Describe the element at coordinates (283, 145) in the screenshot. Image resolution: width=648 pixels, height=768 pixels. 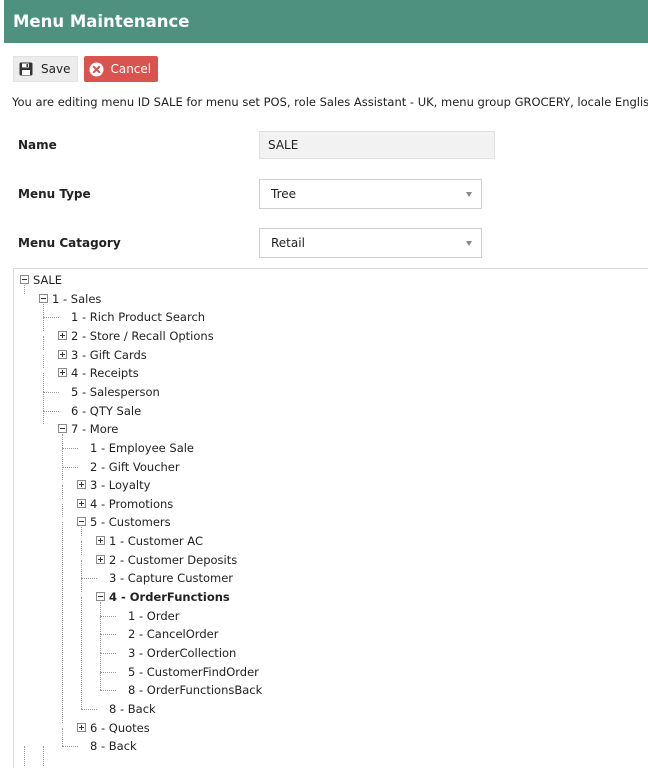
I see `name-field-value: SALE` at that location.